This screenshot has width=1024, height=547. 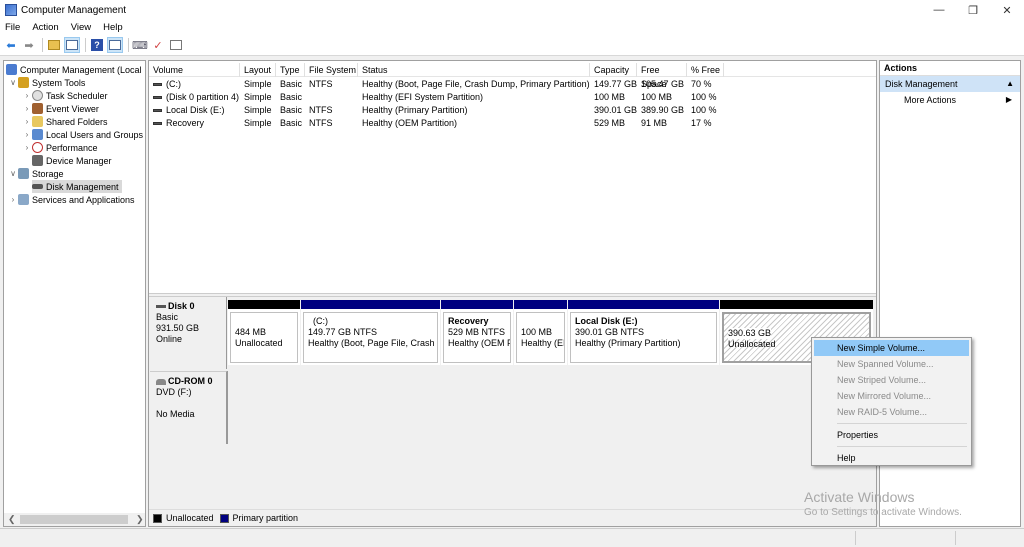 What do you see at coordinates (373, 343) in the screenshot?
I see `partition-status: Healthy (Boot, Page File, Crash D` at bounding box center [373, 343].